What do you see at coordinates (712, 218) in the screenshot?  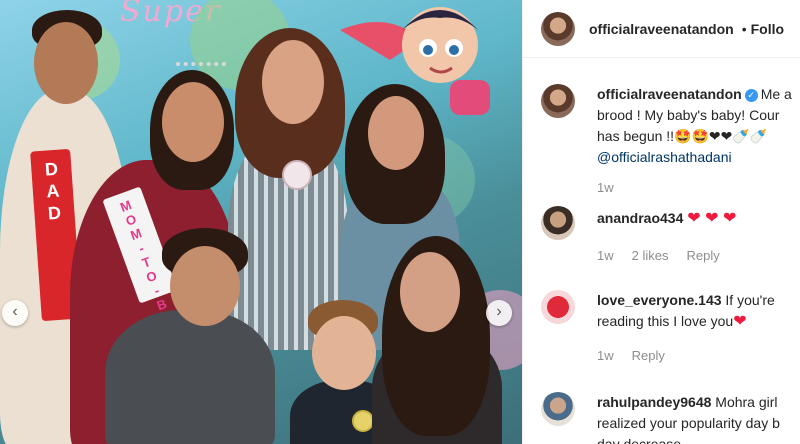 I see `heart-emoji-icon: ❤ ❤ ❤` at bounding box center [712, 218].